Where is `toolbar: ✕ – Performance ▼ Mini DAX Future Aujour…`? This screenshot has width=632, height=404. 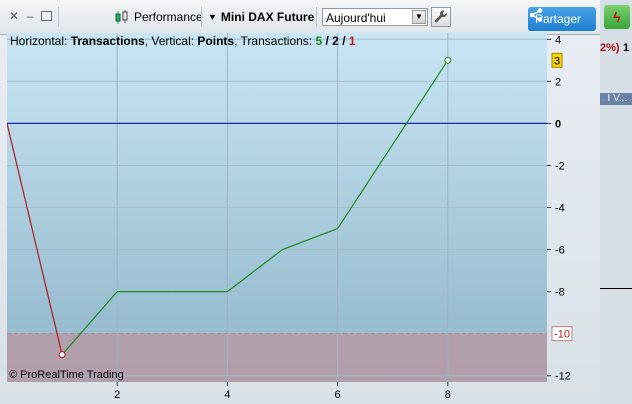
toolbar: ✕ – Performance ▼ Mini DAX Future Aujour… is located at coordinates (300, 17).